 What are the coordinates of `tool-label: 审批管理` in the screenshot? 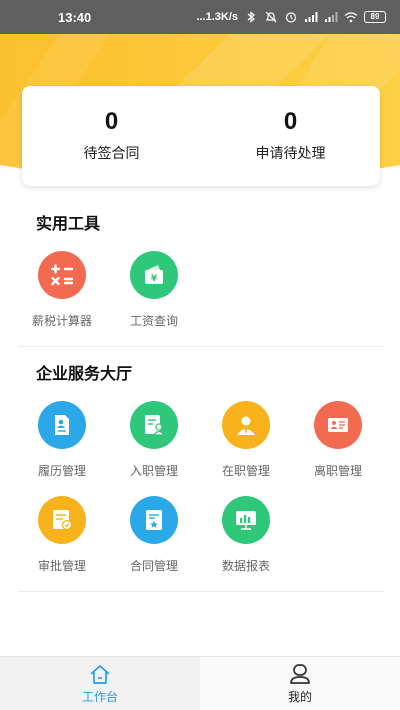 It's located at (61, 566).